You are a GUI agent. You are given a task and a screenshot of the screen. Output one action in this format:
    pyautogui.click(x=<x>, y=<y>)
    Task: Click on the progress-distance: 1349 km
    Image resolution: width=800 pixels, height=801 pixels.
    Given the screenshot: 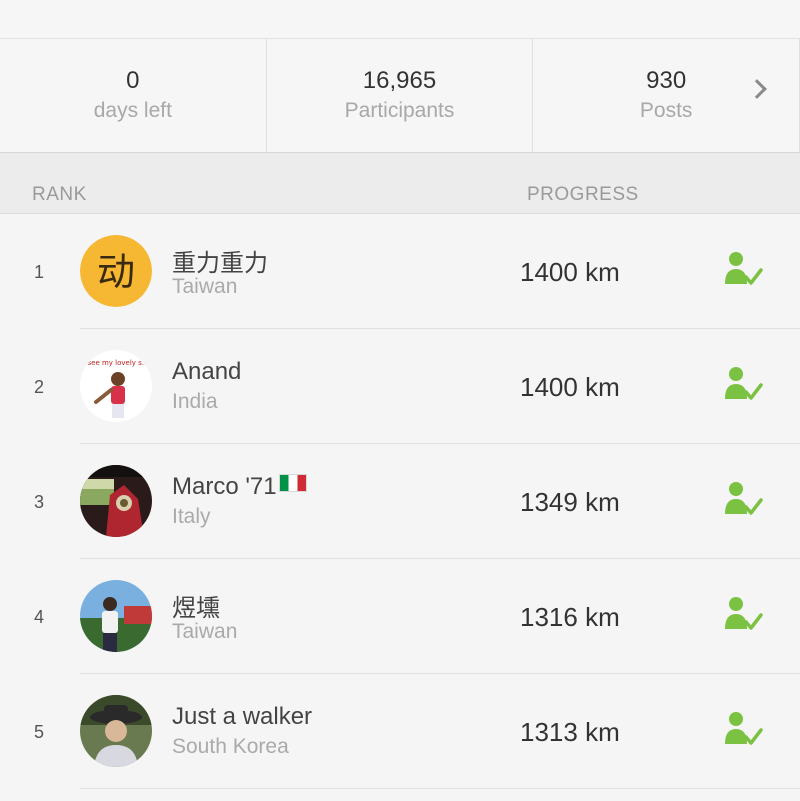 What is the action you would take?
    pyautogui.click(x=570, y=502)
    